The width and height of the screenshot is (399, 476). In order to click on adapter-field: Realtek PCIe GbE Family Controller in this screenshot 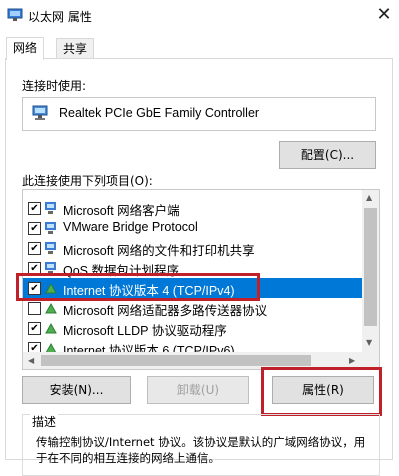, I will do `click(199, 114)`.